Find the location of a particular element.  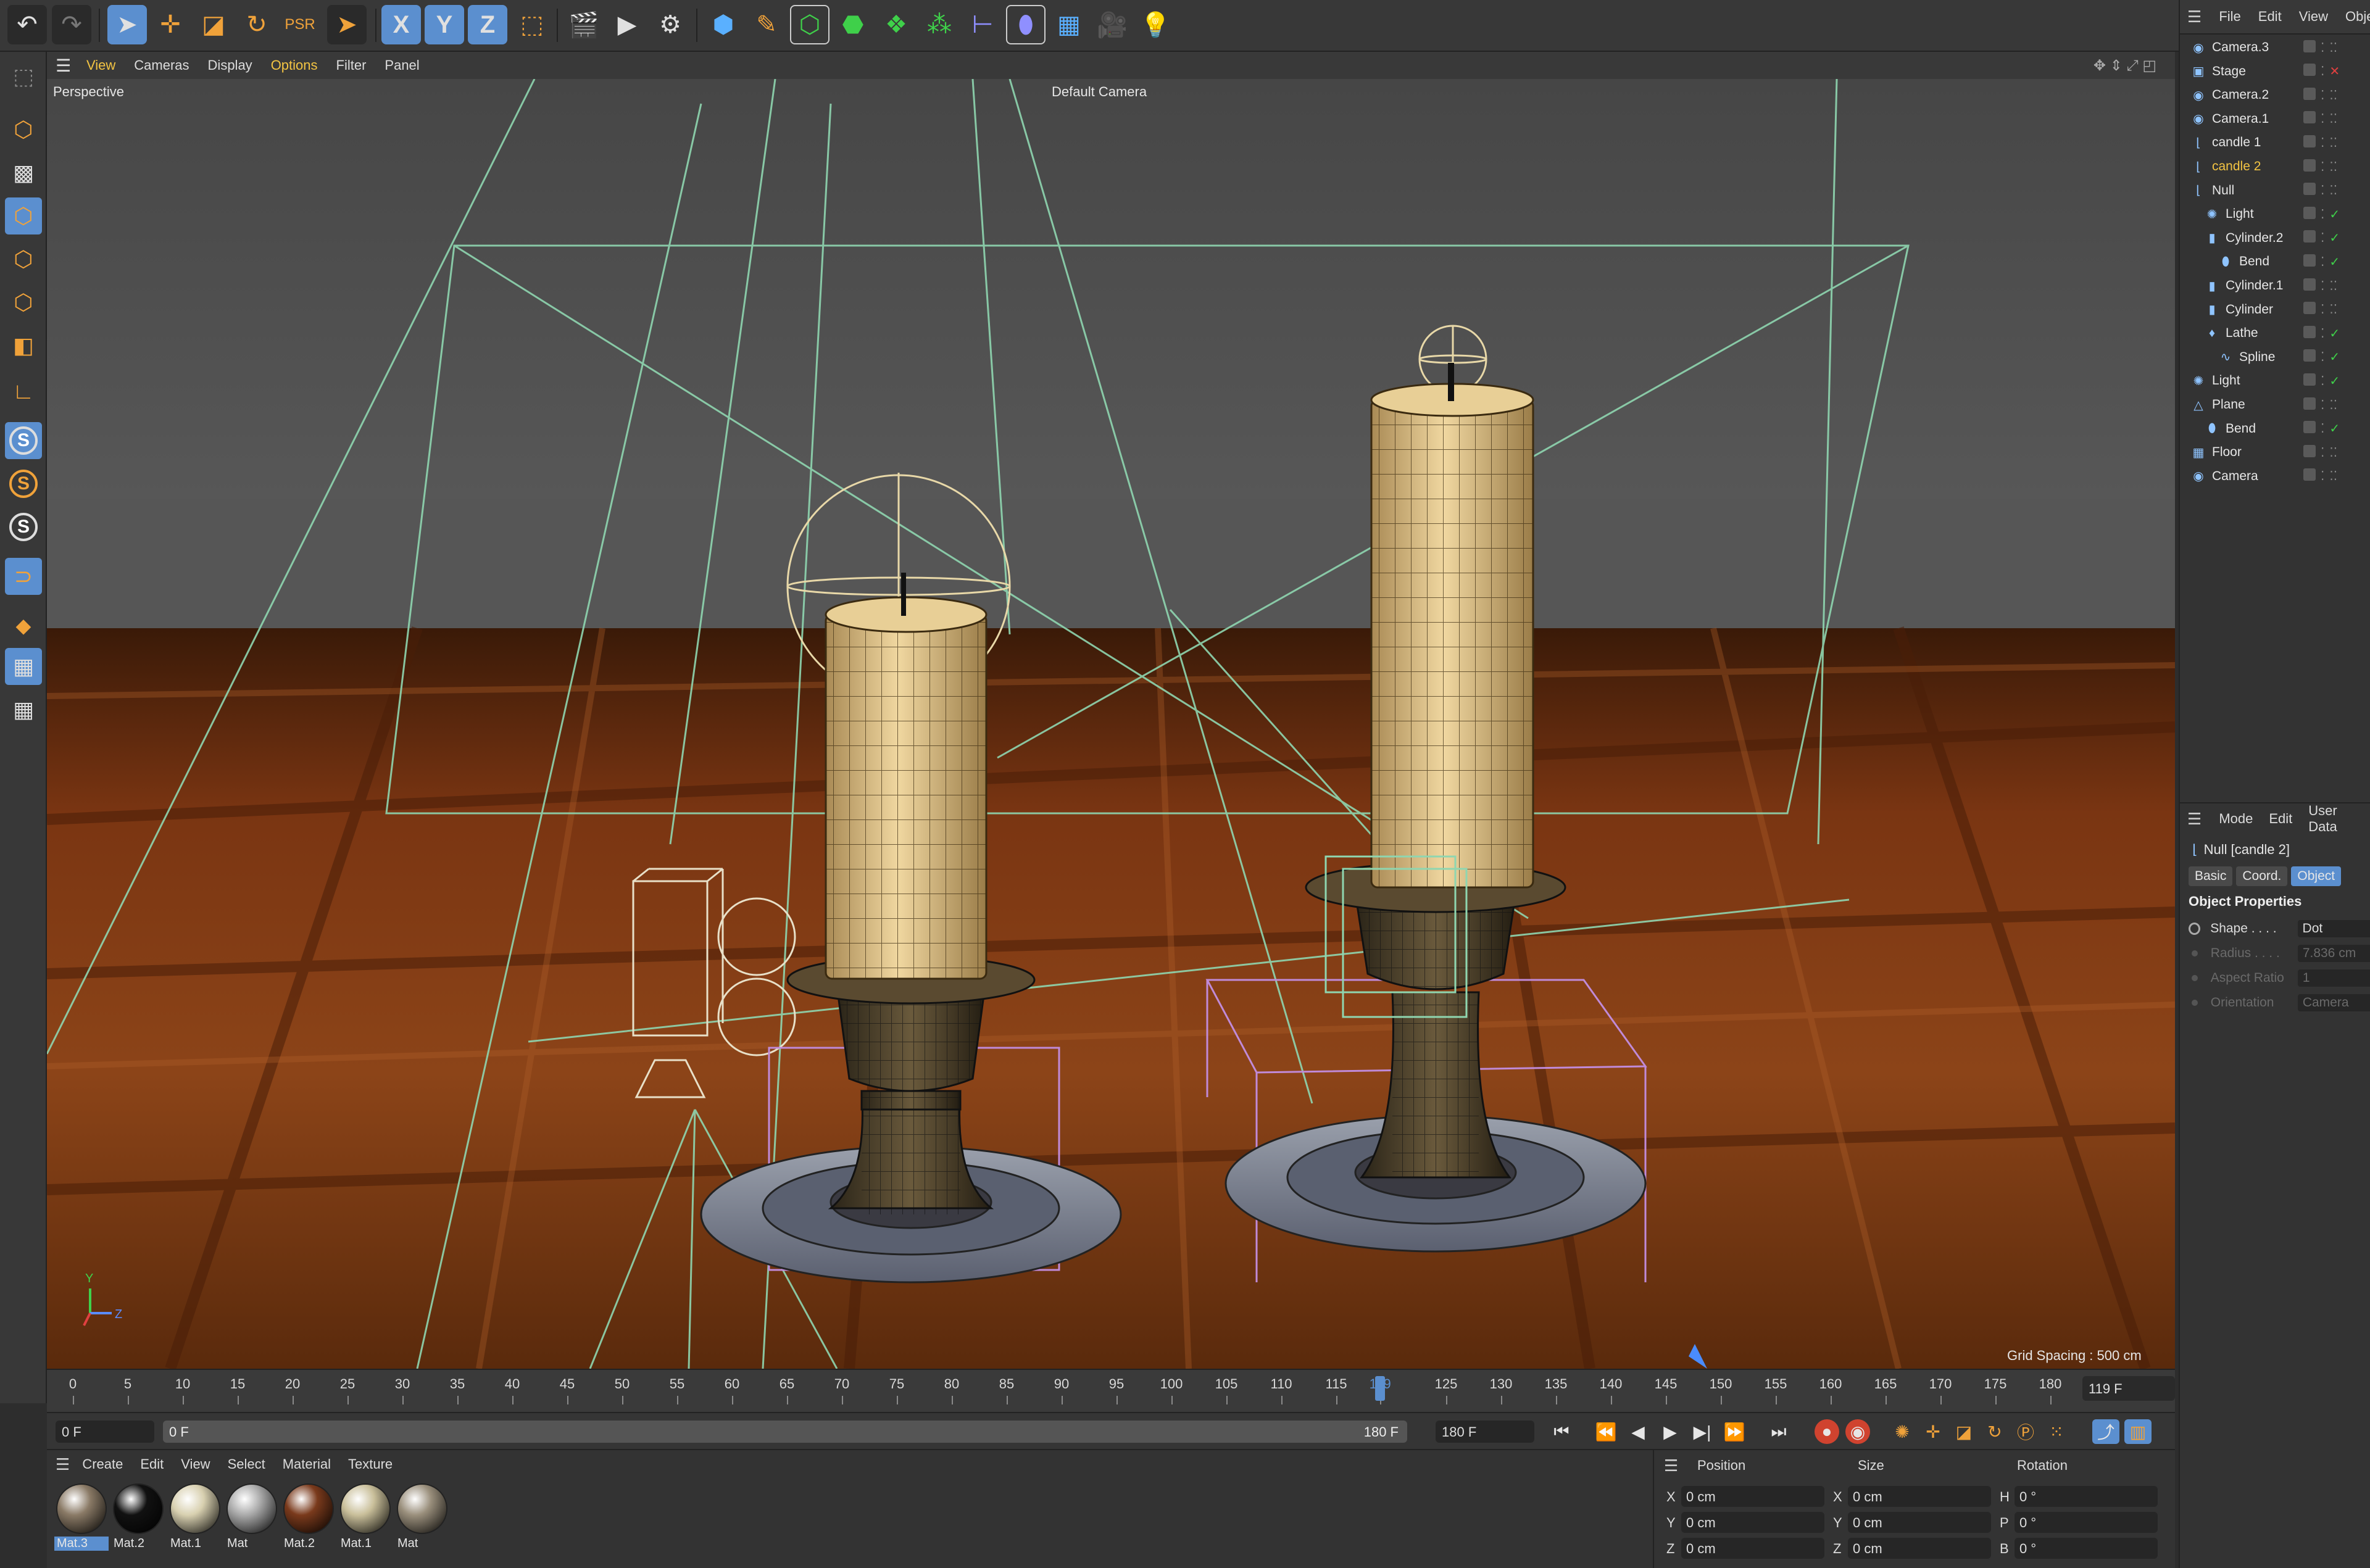

grid-button: ▦ is located at coordinates (23, 666).